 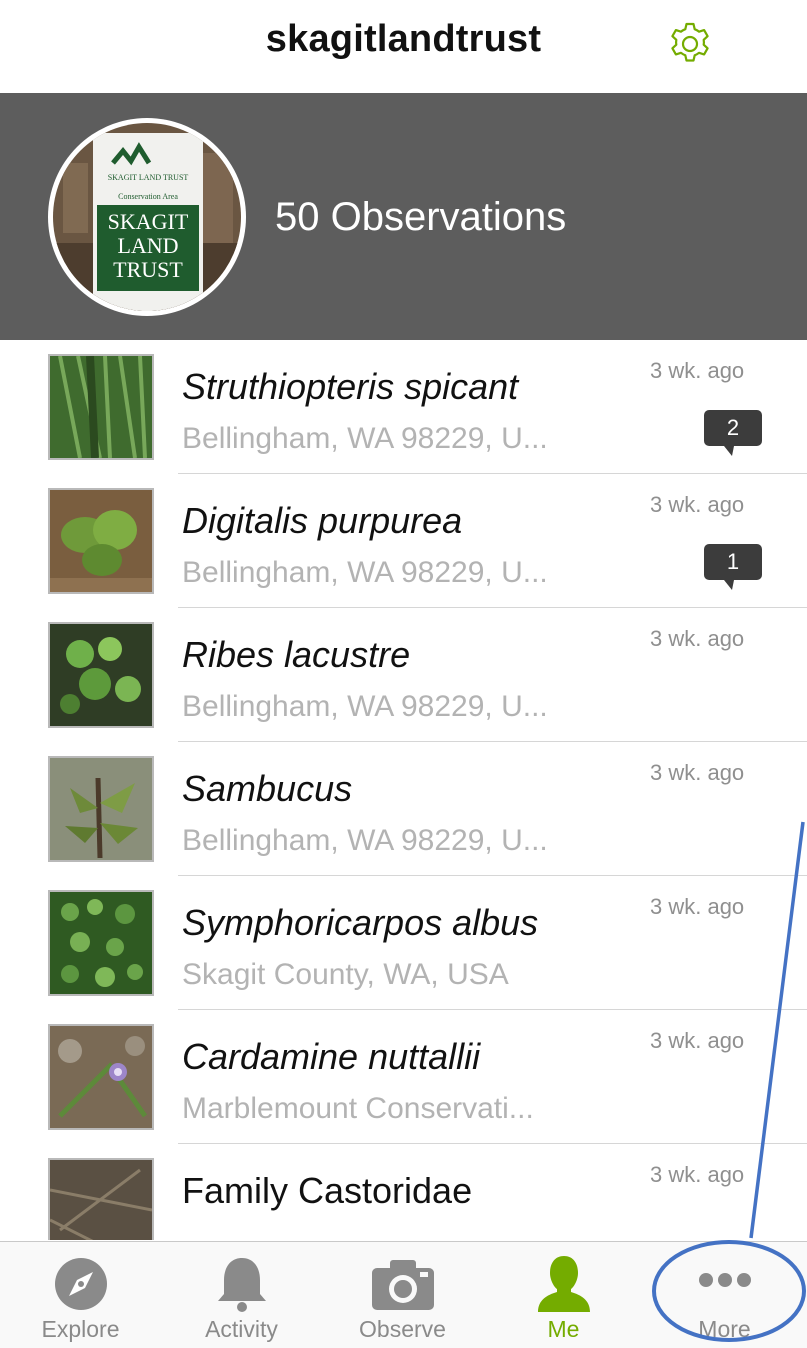 I want to click on tab-label: More, so click(x=724, y=1329).